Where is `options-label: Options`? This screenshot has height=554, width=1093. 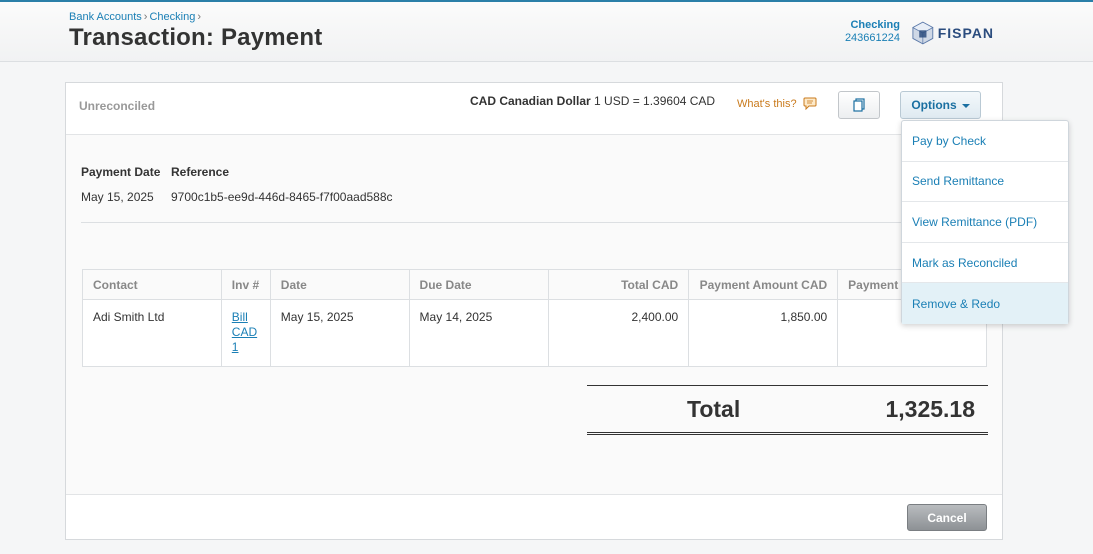 options-label: Options is located at coordinates (934, 105).